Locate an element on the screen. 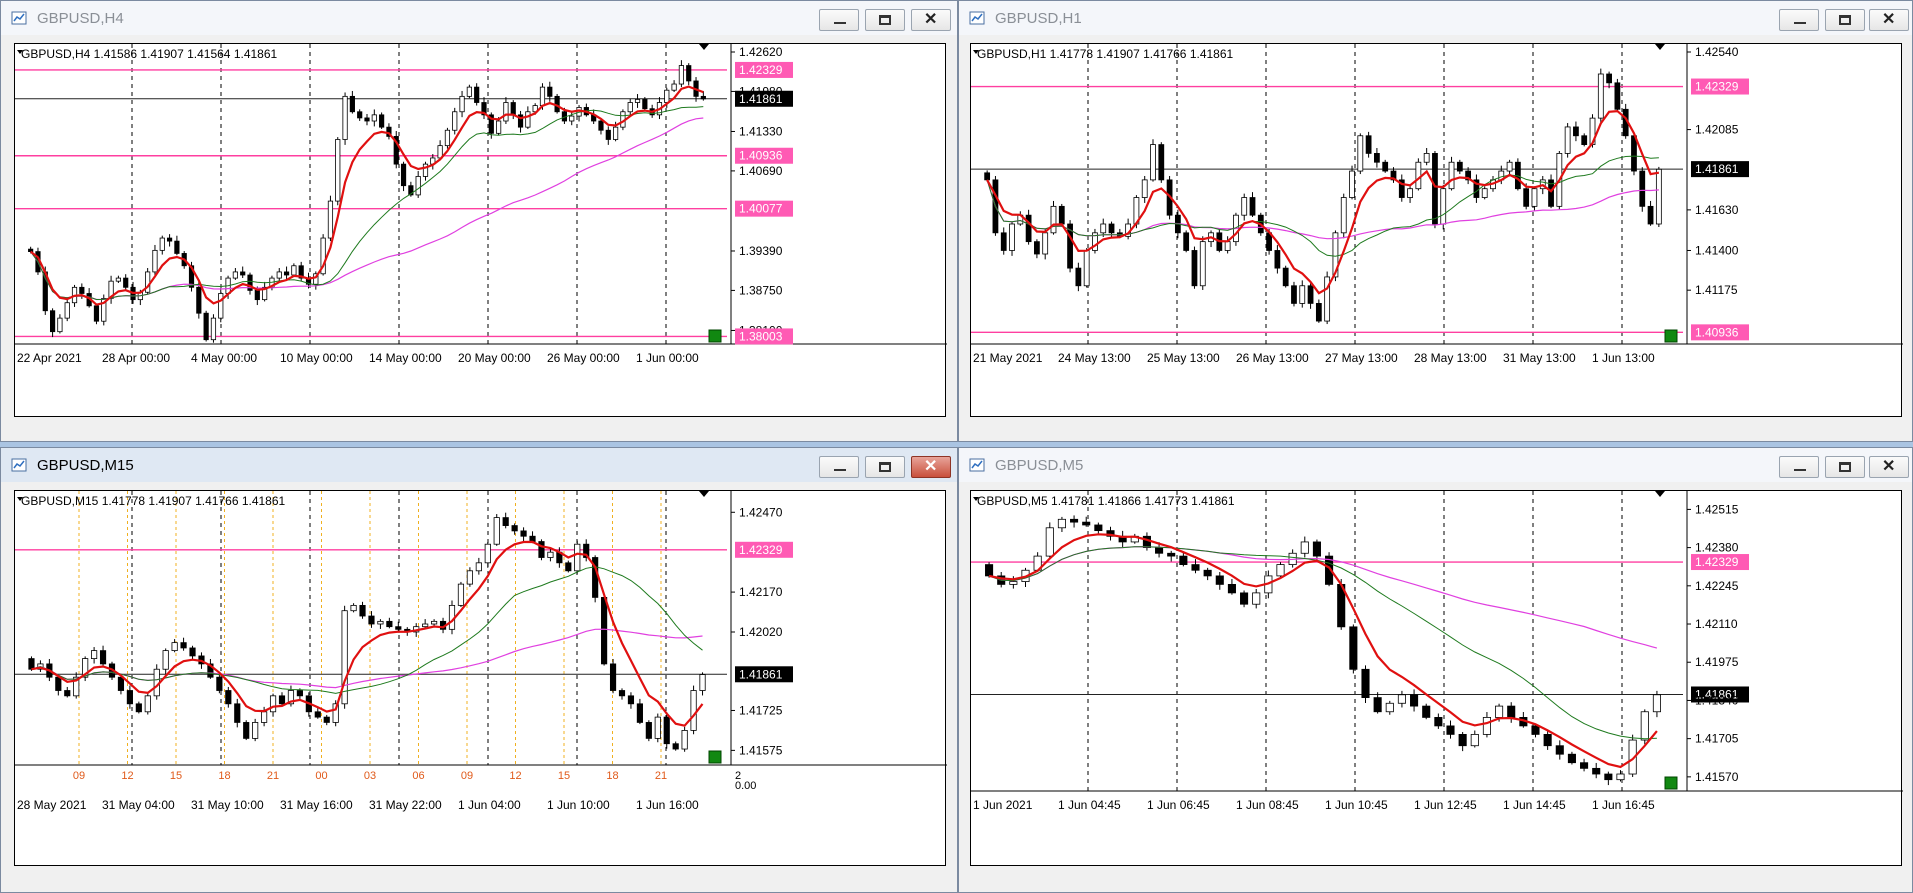 Image resolution: width=1913 pixels, height=893 pixels. expert-status-icon is located at coordinates (1671, 336).